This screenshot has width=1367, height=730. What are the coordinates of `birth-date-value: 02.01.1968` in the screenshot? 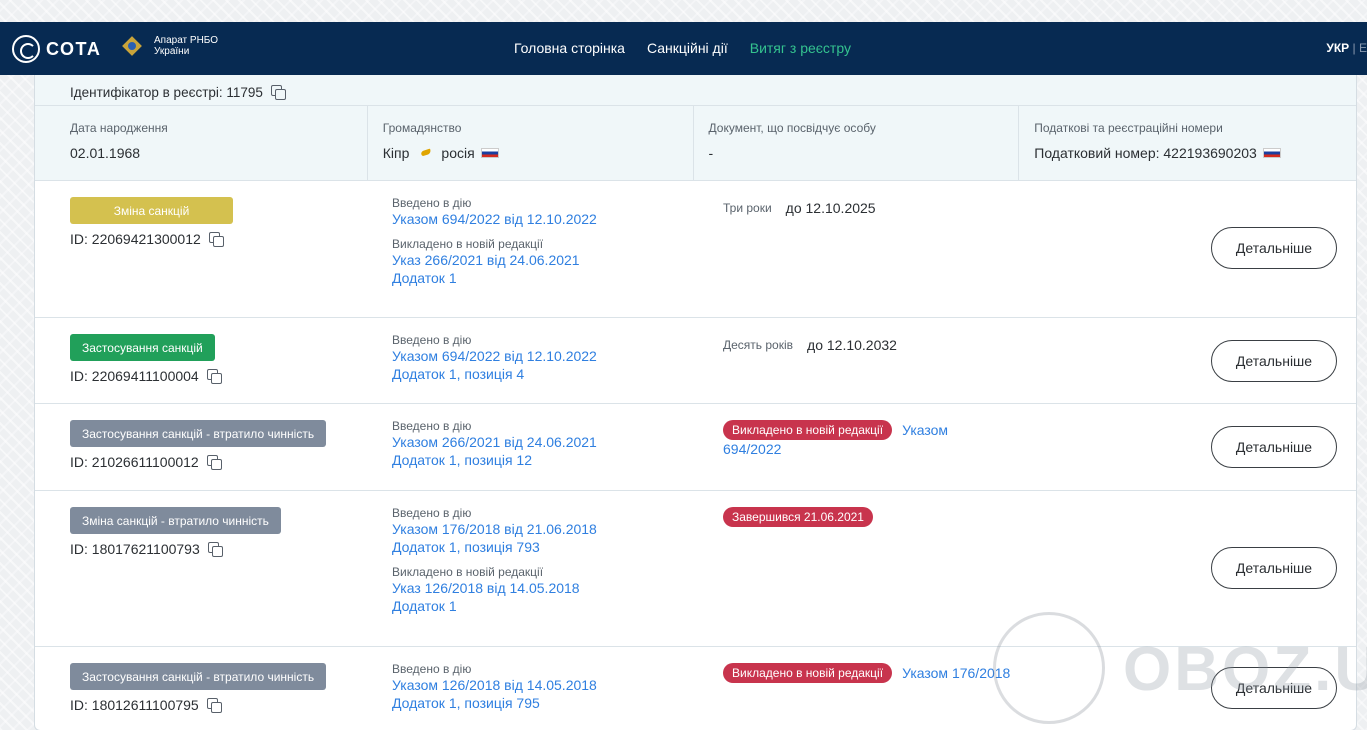 It's located at (105, 153).